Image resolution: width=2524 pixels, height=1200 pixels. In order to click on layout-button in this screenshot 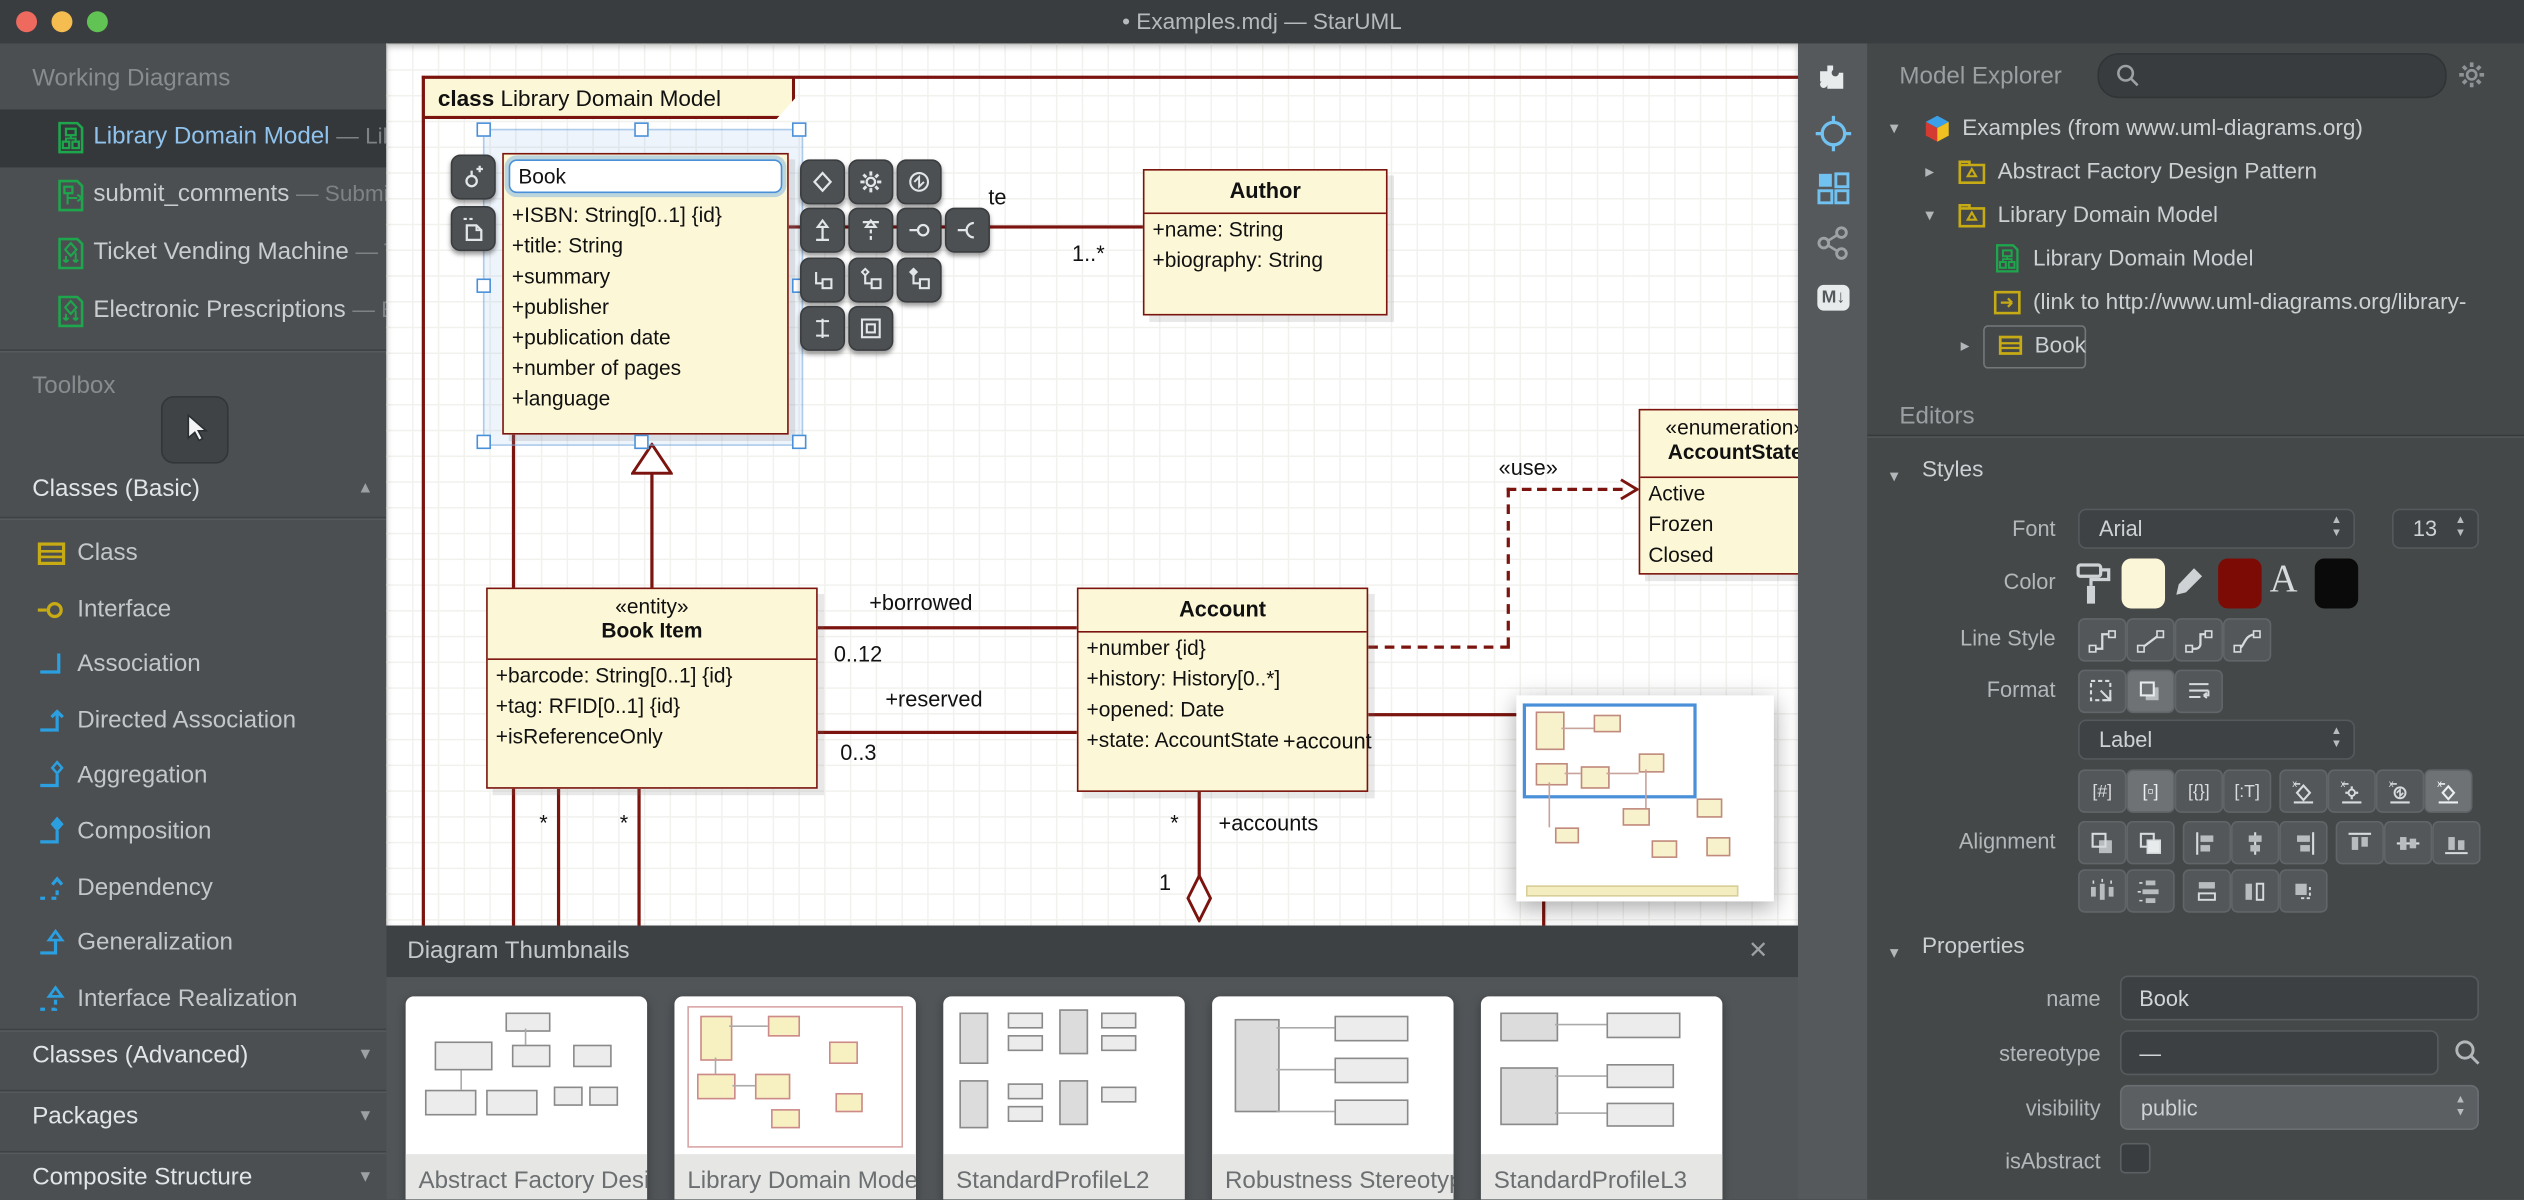, I will do `click(1833, 188)`.